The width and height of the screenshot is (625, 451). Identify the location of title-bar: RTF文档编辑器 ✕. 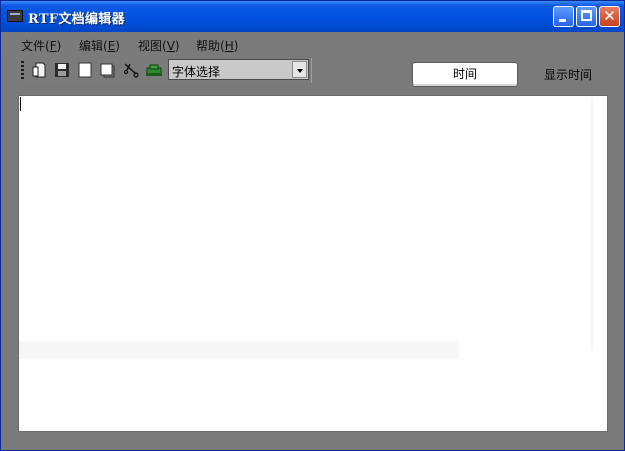
(312, 16).